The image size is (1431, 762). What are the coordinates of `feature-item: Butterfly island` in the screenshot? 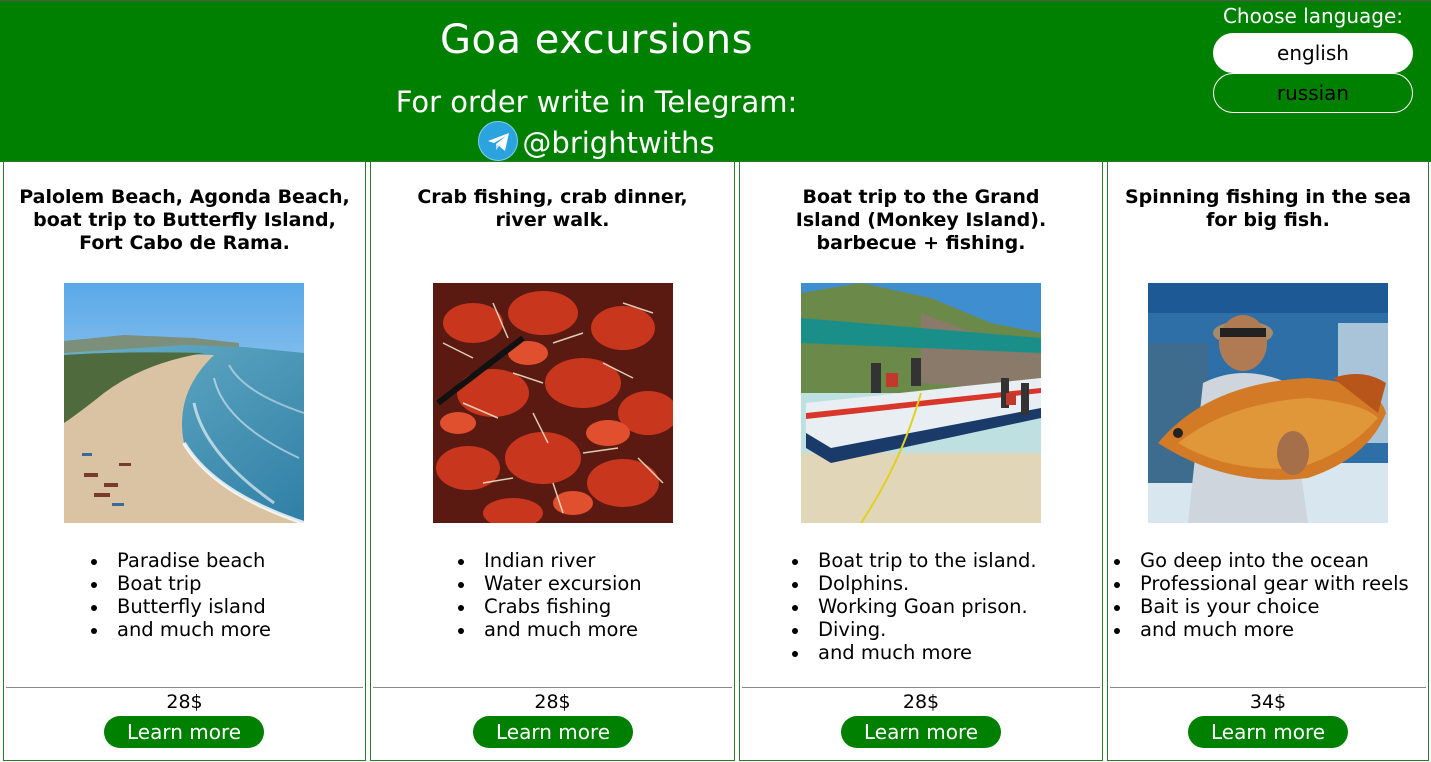 It's located at (180, 606).